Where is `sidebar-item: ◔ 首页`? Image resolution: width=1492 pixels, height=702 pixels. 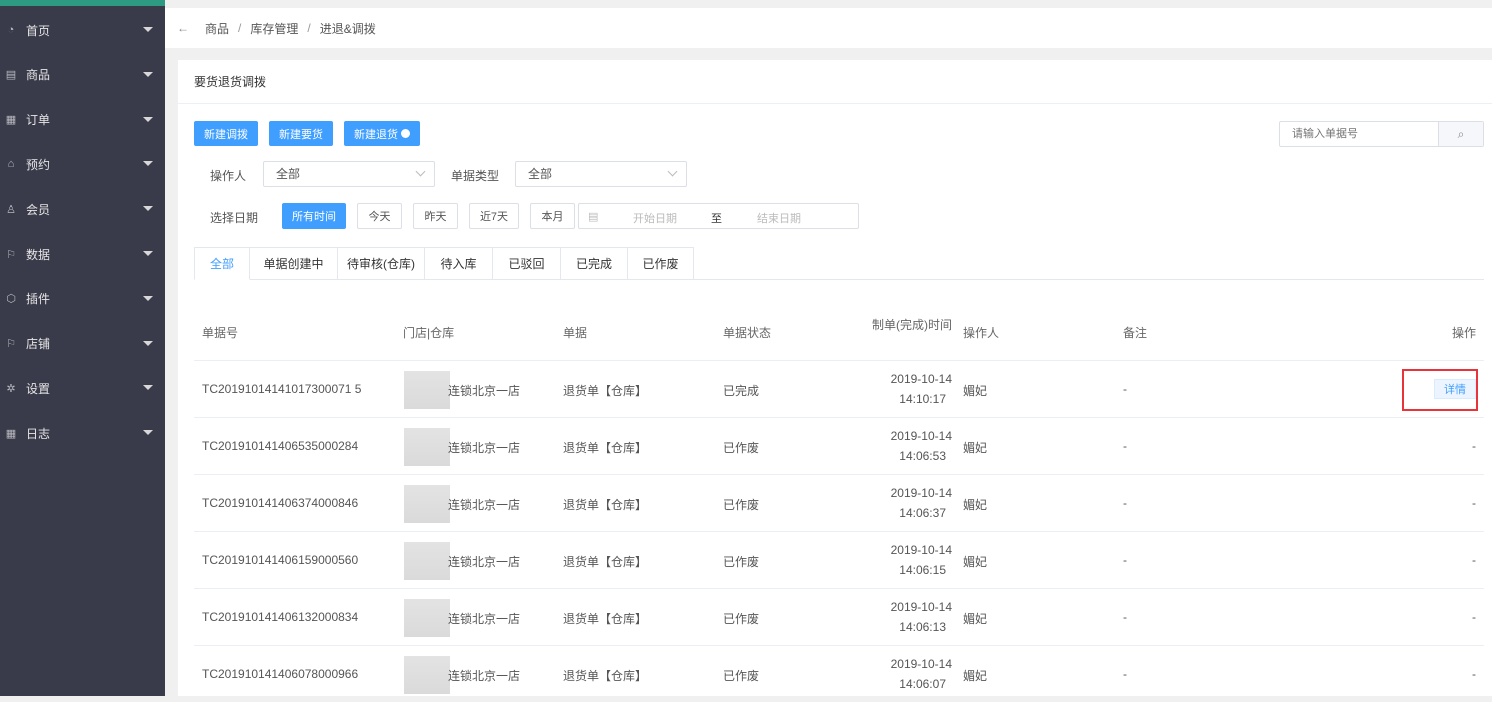
sidebar-item: ◔ 首页 is located at coordinates (82, 30).